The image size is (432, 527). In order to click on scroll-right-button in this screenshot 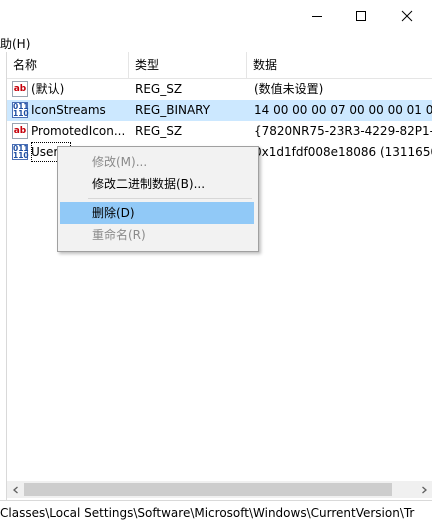, I will do `click(423, 489)`.